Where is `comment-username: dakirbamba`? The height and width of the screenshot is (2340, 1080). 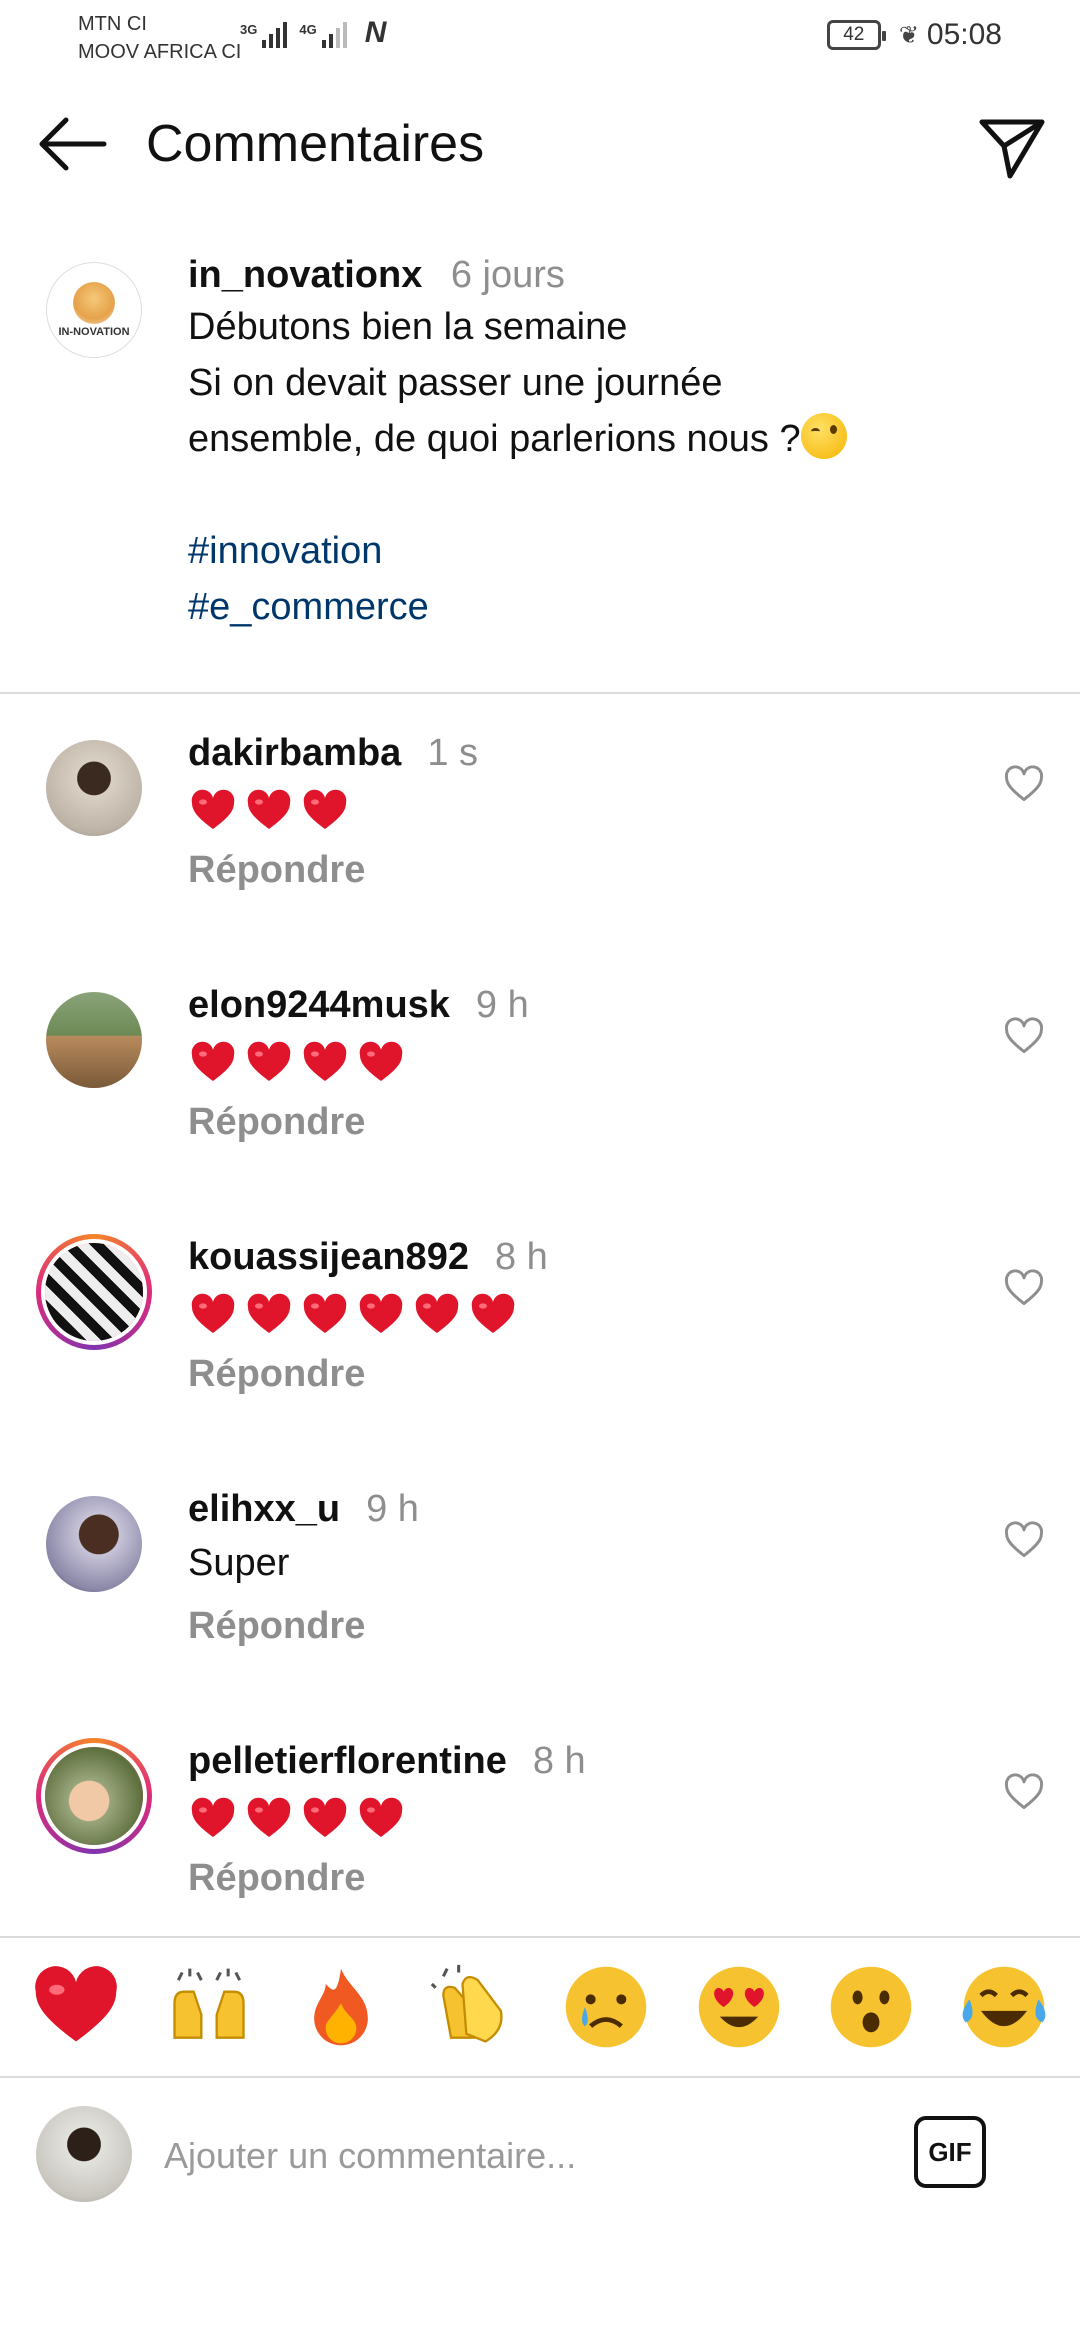
comment-username: dakirbamba is located at coordinates (294, 753).